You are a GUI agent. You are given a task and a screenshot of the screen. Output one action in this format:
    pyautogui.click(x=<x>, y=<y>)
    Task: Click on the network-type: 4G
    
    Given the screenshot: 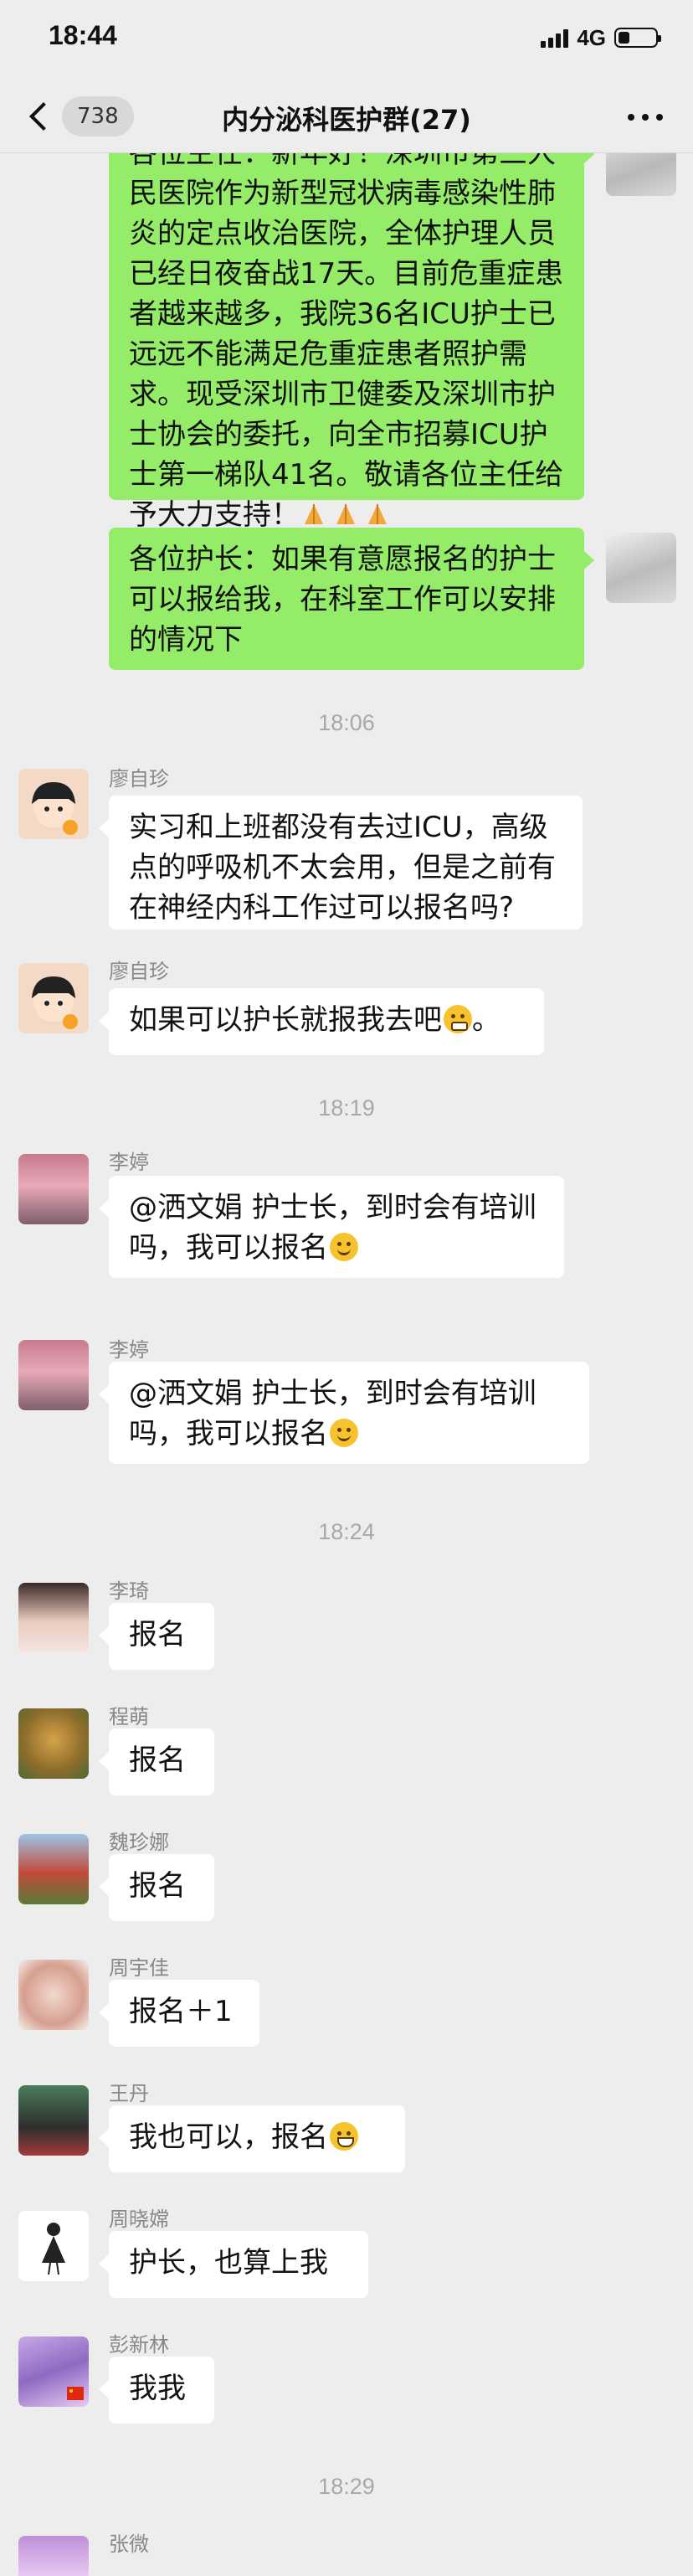 What is the action you would take?
    pyautogui.click(x=591, y=37)
    